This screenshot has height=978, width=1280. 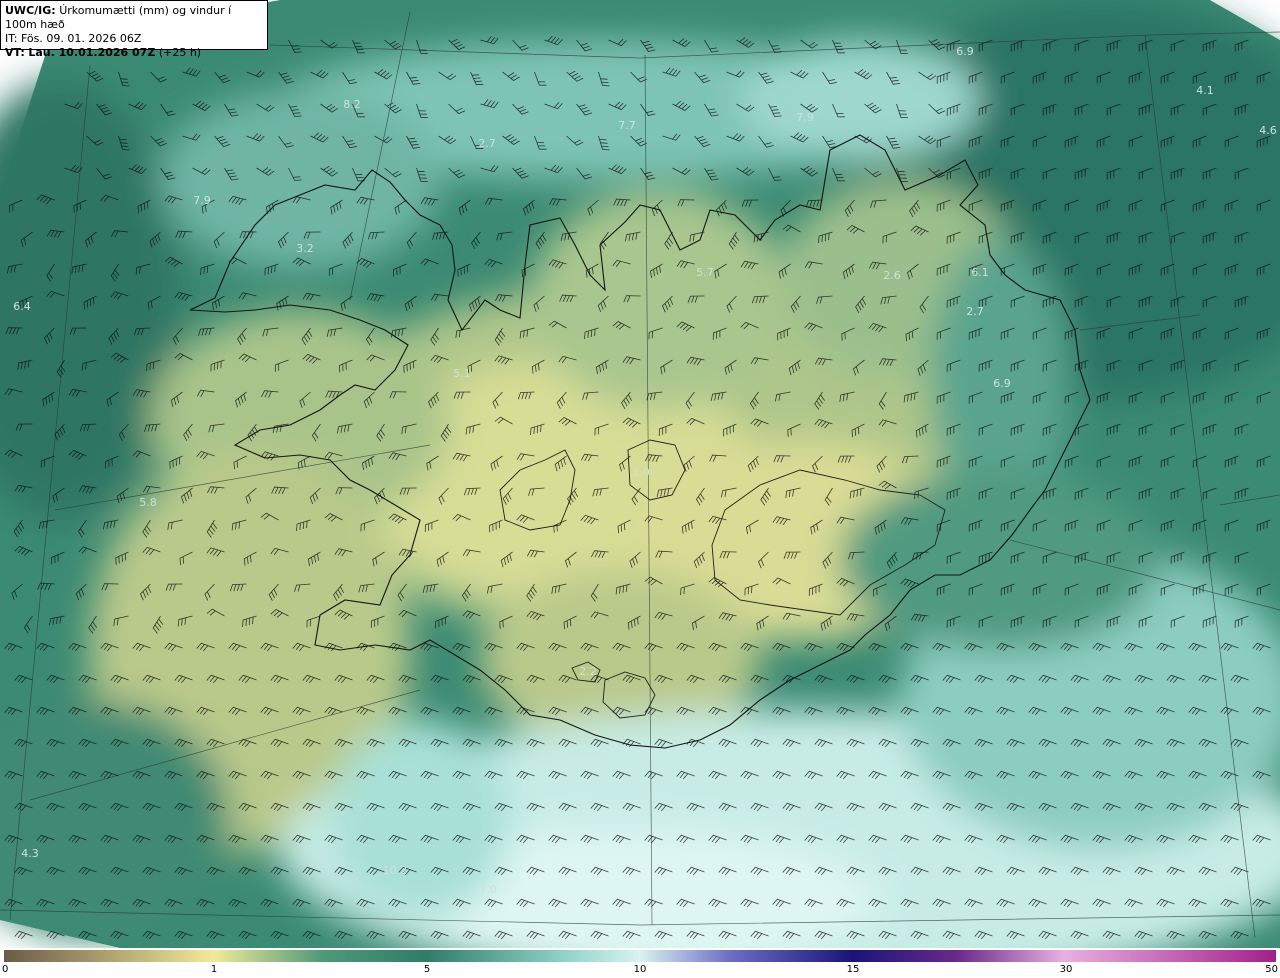 What do you see at coordinates (1268, 130) in the screenshot?
I see `map-value-label: 4.6` at bounding box center [1268, 130].